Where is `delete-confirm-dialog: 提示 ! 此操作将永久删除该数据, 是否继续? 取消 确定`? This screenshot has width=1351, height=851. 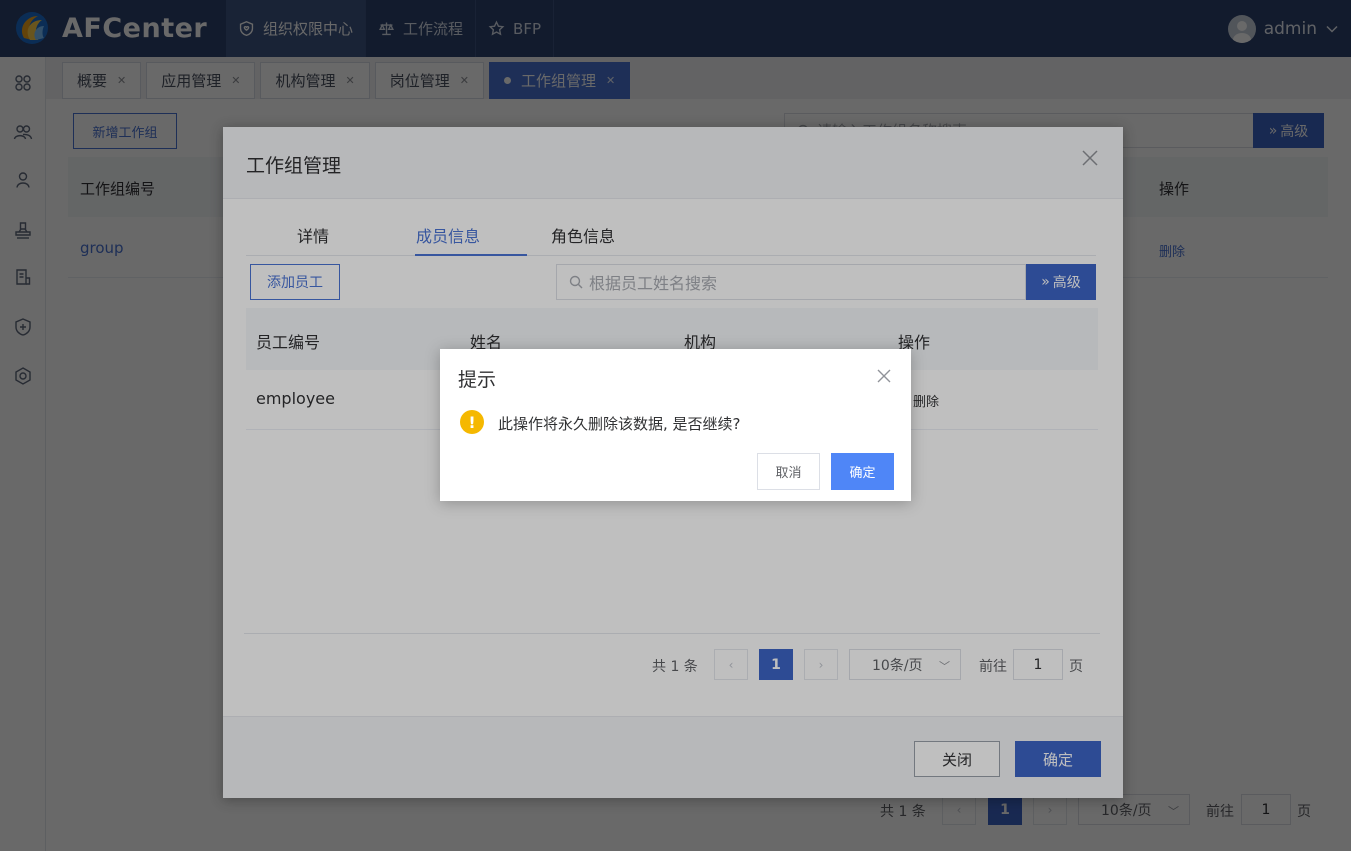 delete-confirm-dialog: 提示 ! 此操作将永久删除该数据, 是否继续? 取消 确定 is located at coordinates (675, 425).